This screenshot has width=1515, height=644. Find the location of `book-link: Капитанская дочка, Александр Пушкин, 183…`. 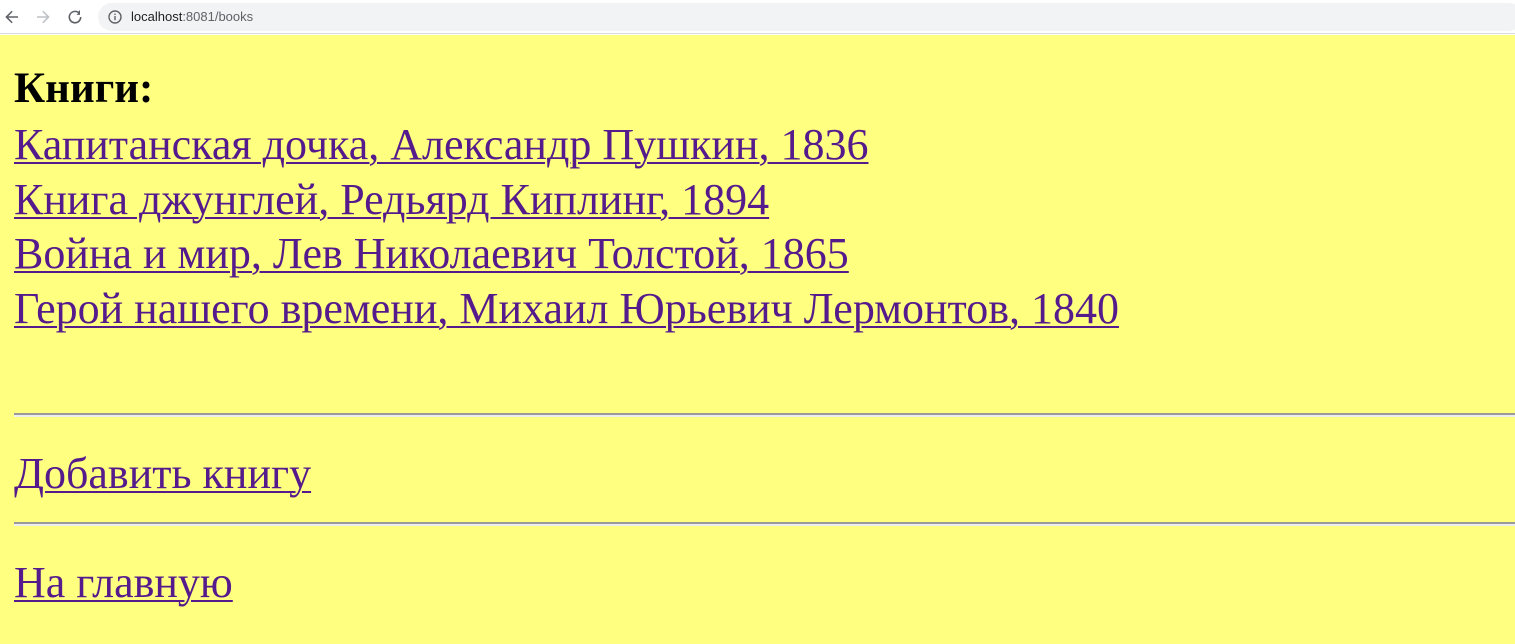

book-link: Капитанская дочка, Александр Пушкин, 183… is located at coordinates (441, 145).